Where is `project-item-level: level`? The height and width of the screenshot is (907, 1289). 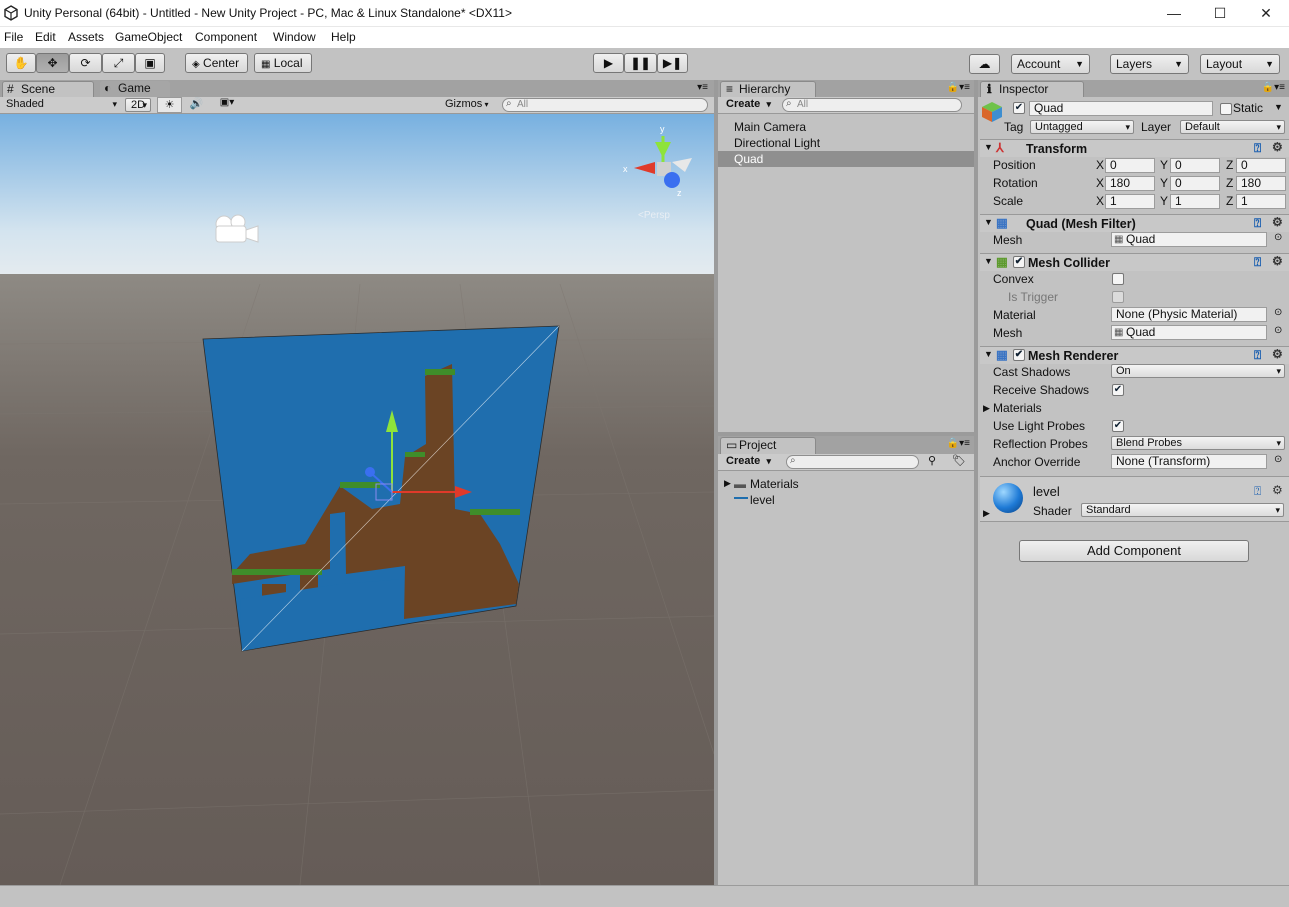
project-item-level: level is located at coordinates (762, 500).